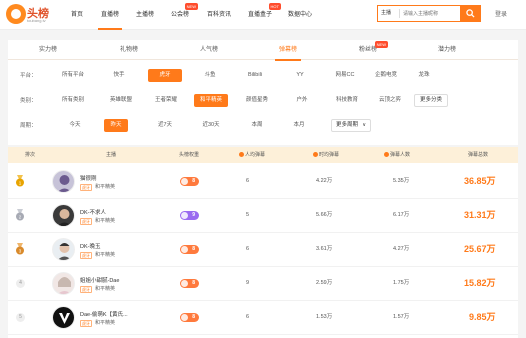 The height and width of the screenshot is (338, 526). I want to click on chevron-down-icon: ∨, so click(364, 125).